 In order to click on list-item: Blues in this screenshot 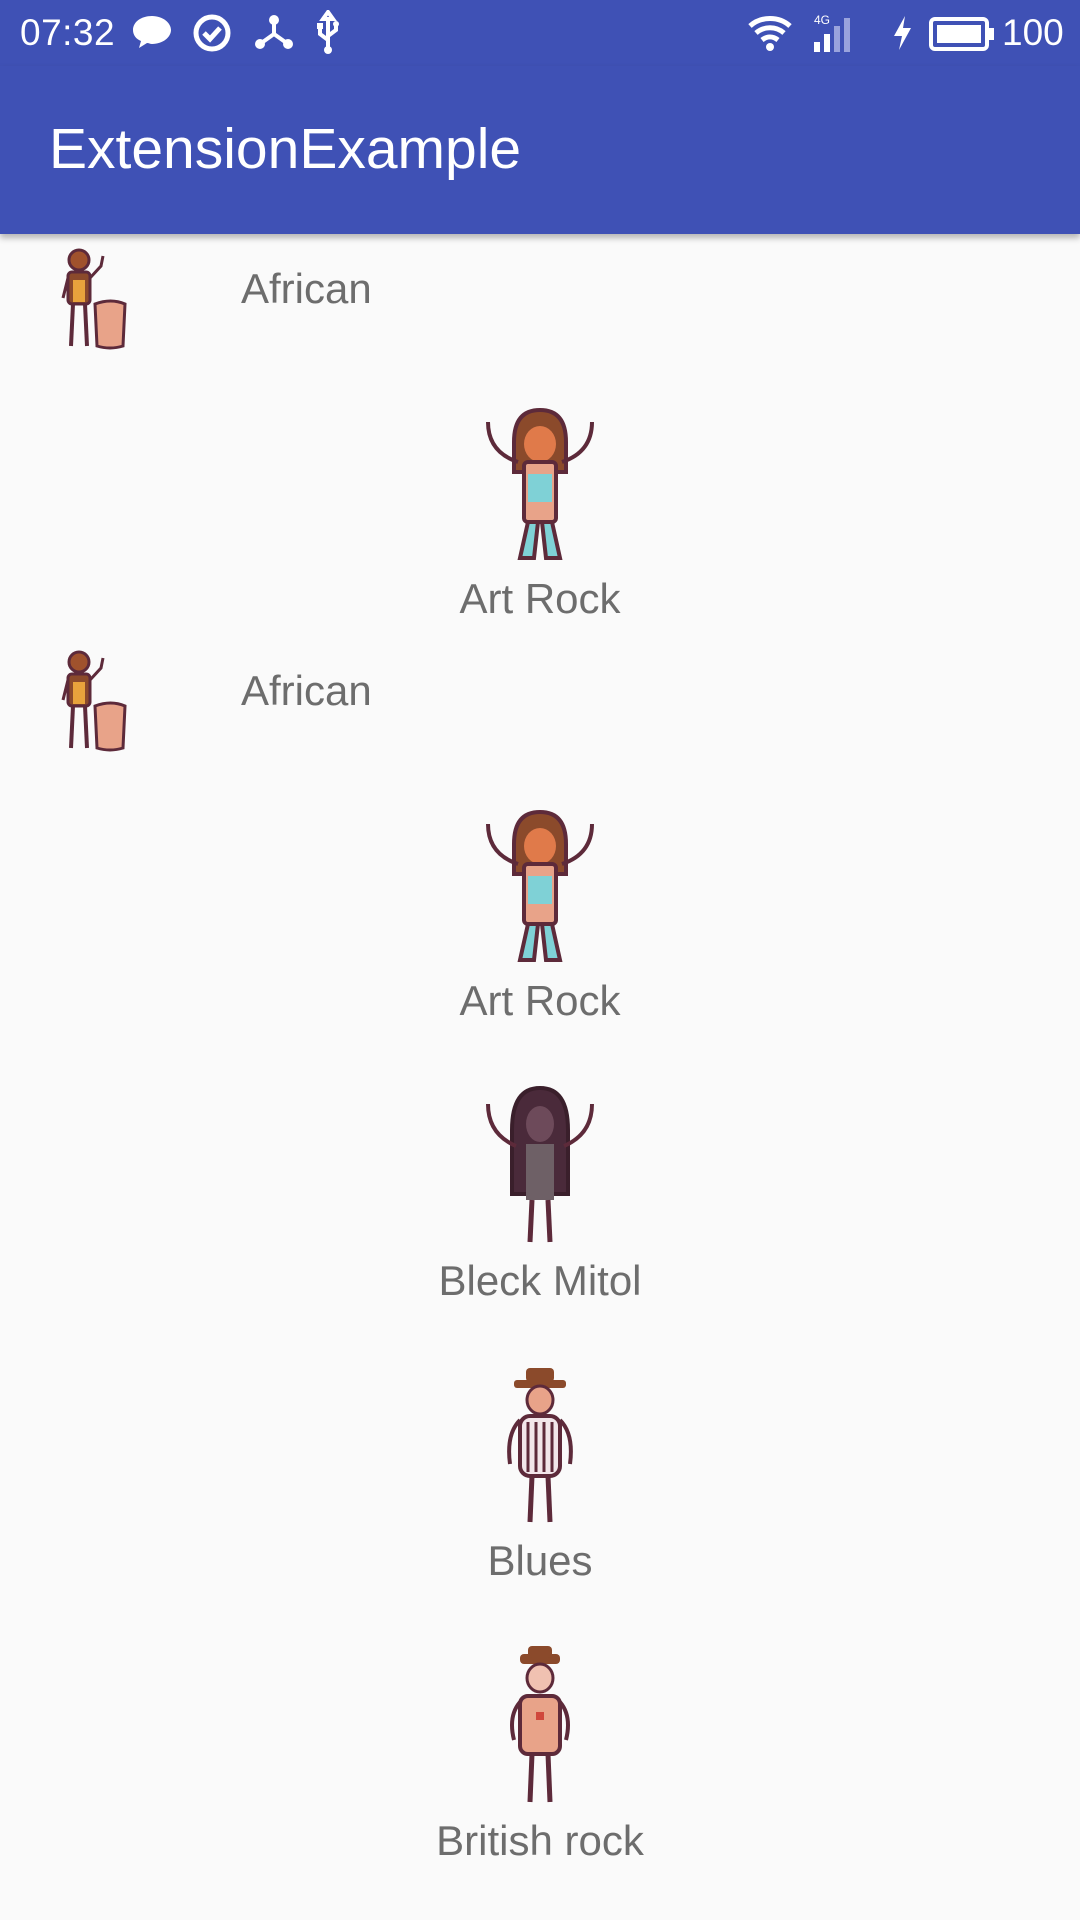, I will do `click(540, 1499)`.